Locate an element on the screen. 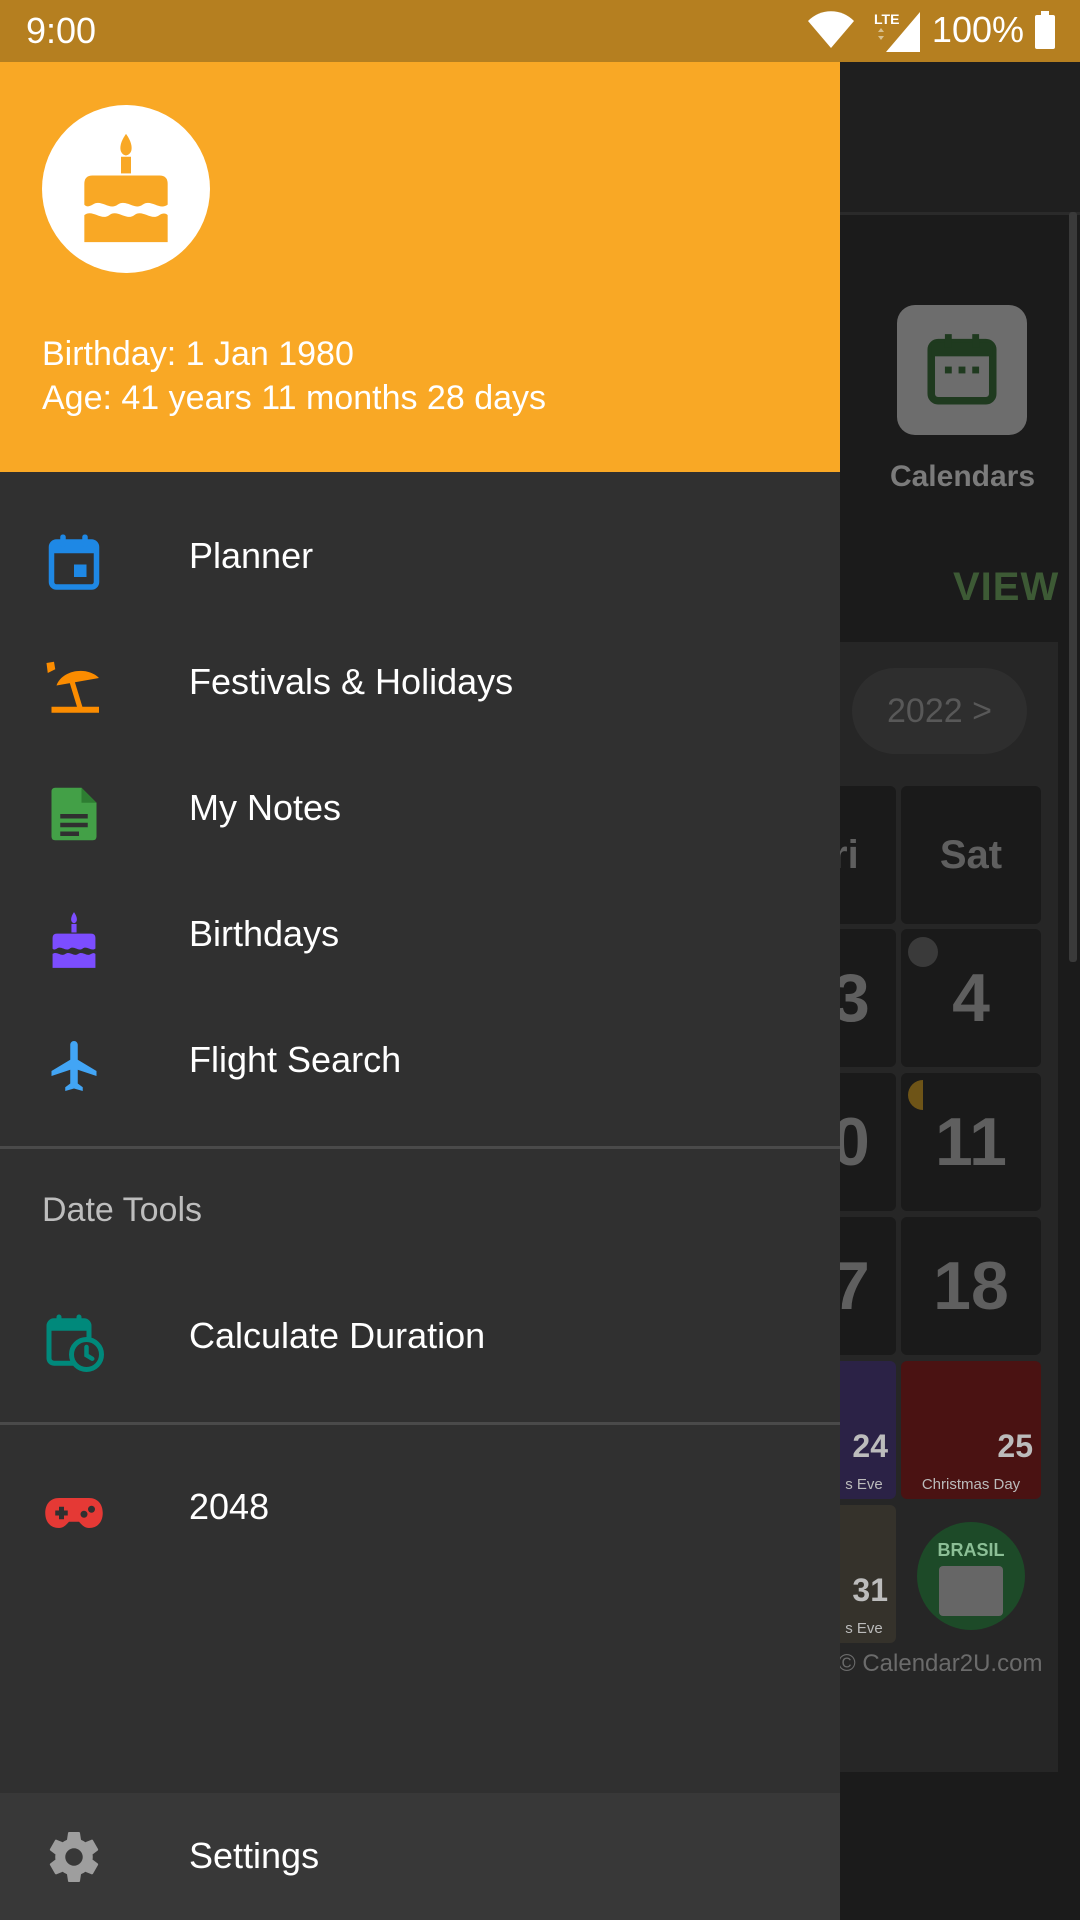 The height and width of the screenshot is (1920, 1080). gear-icon is located at coordinates (74, 1857).